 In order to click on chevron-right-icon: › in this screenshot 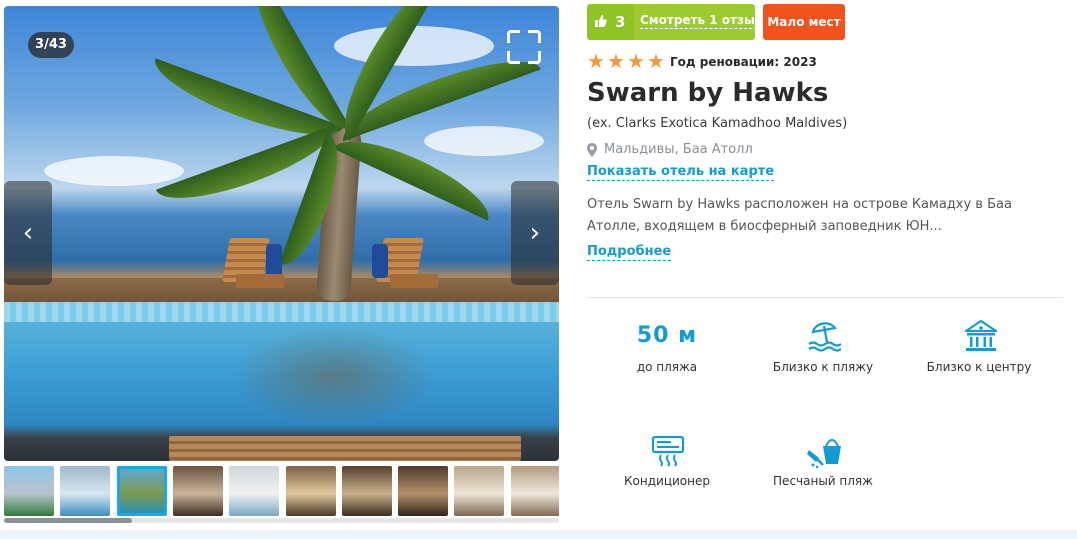, I will do `click(535, 233)`.